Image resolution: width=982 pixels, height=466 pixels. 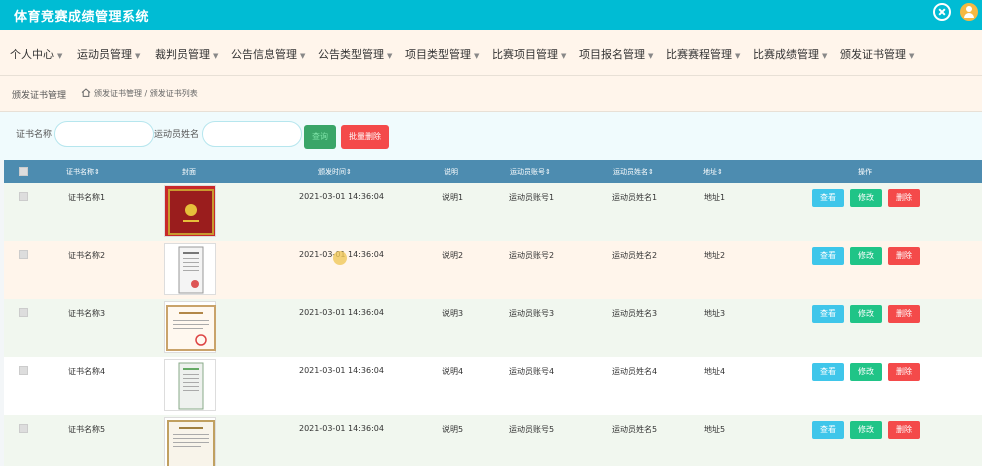 What do you see at coordinates (703, 54) in the screenshot?
I see `nav-item-schedule: 比赛赛程管理 ▼` at bounding box center [703, 54].